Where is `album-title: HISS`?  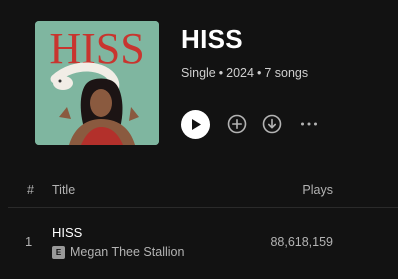
album-title: HISS is located at coordinates (212, 39).